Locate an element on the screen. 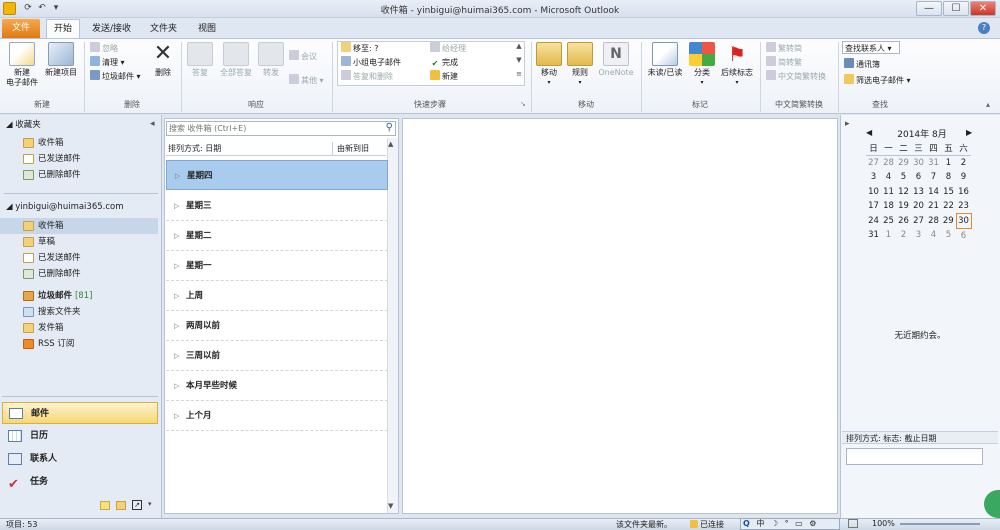 Image resolution: width=1000 pixels, height=530 pixels. find-contact-box: 查找联系人 ▾ is located at coordinates (871, 47).